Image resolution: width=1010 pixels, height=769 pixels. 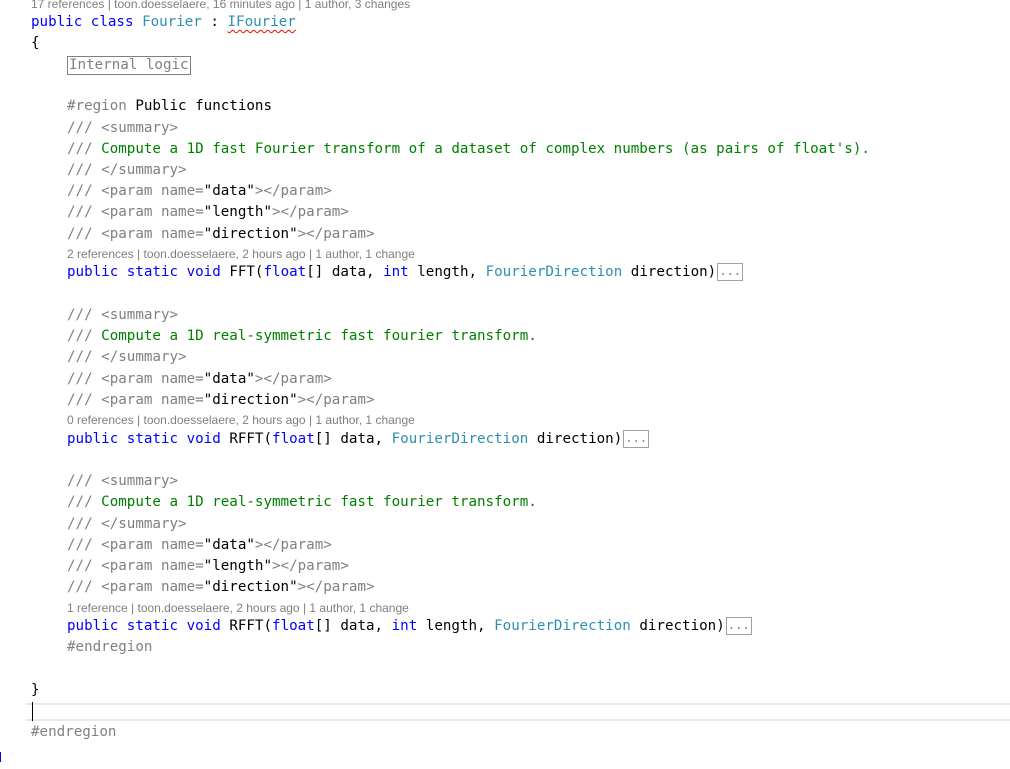 What do you see at coordinates (261, 22) in the screenshot?
I see `interface-name-with-error: IFourier` at bounding box center [261, 22].